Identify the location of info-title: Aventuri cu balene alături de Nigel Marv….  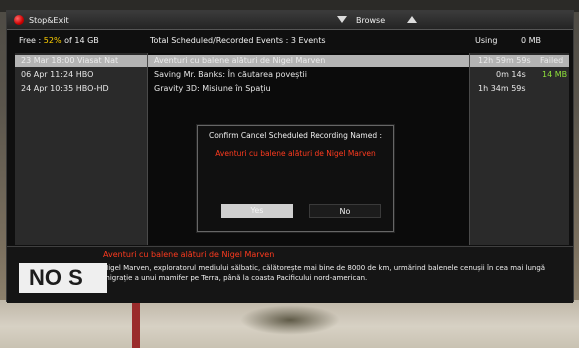
(189, 254).